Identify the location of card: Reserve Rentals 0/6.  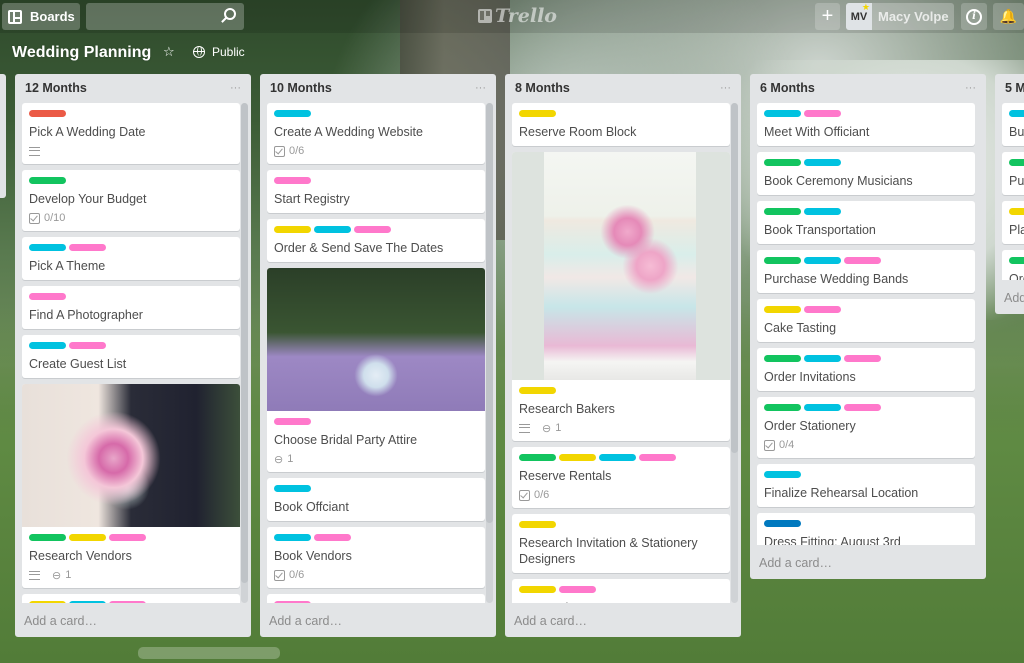
(621, 477).